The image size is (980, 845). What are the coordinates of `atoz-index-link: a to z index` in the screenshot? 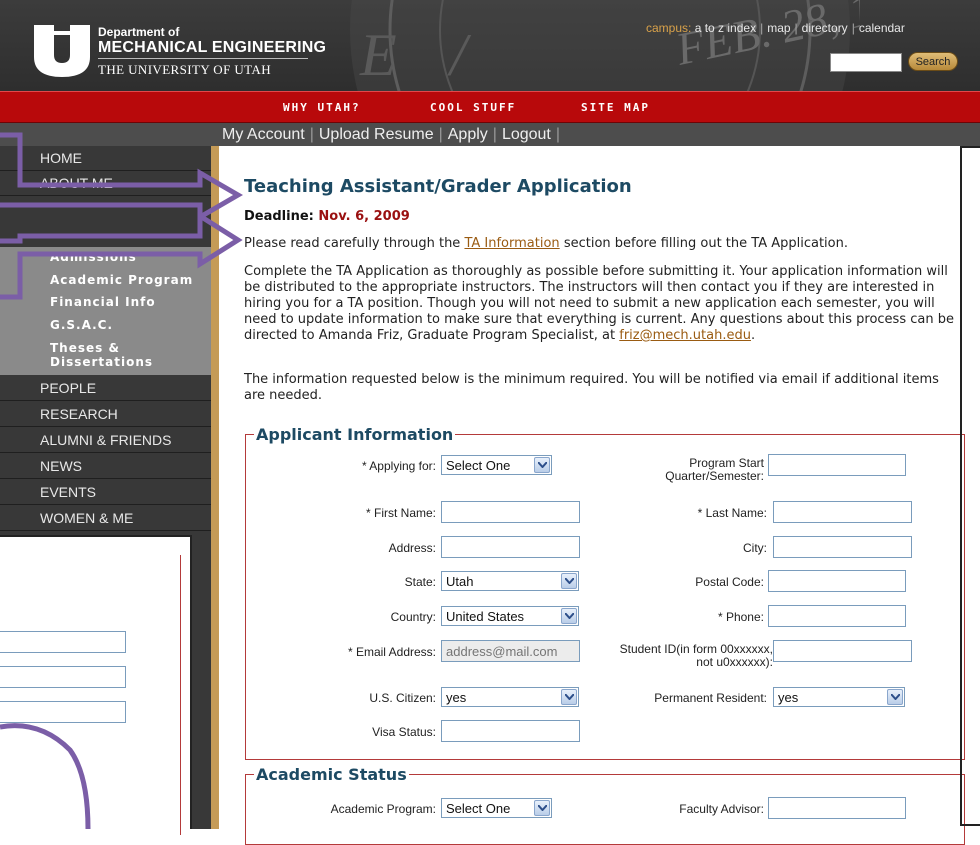 It's located at (725, 28).